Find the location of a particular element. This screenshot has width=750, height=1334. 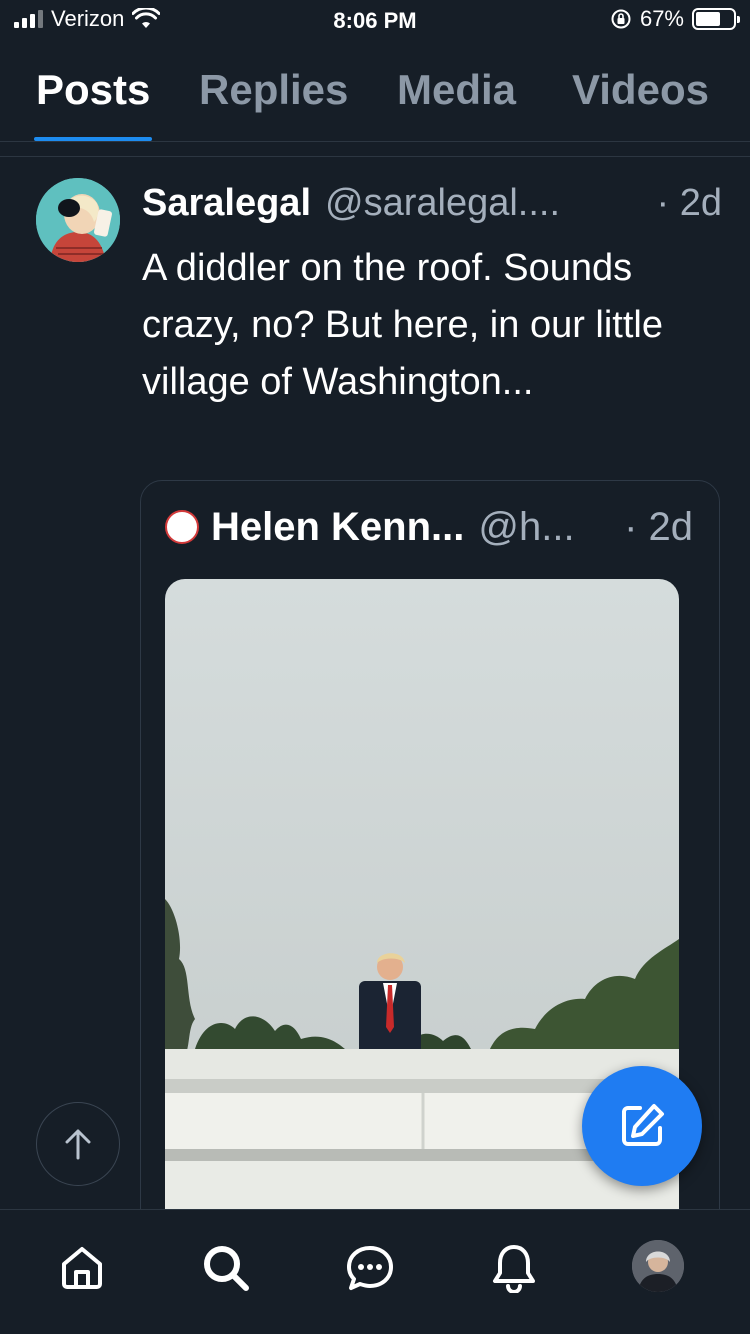

battery-fill is located at coordinates (708, 19).